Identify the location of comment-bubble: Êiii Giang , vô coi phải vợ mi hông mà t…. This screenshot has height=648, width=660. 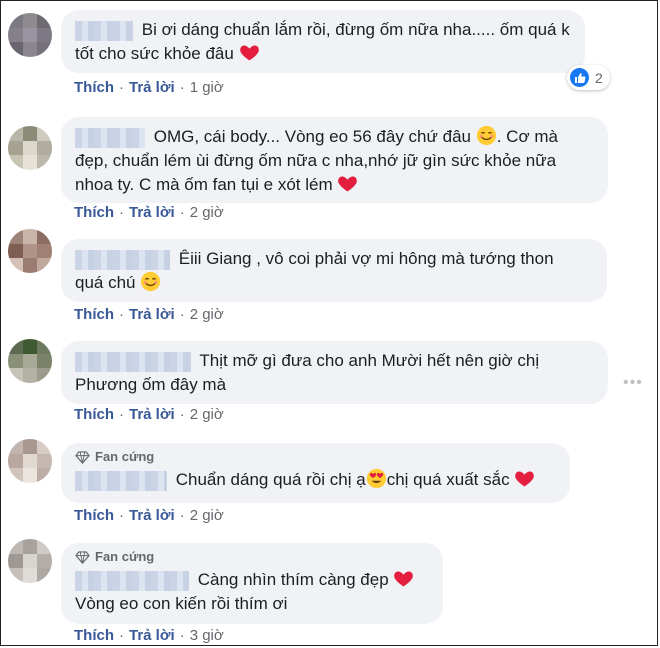
(334, 270).